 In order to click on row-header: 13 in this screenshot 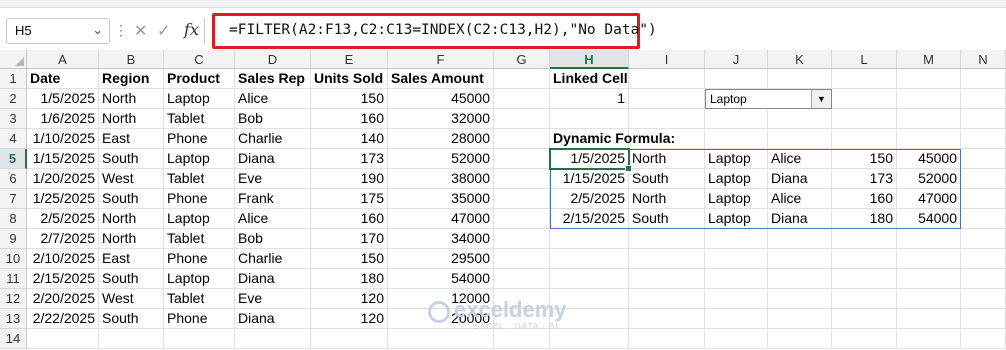, I will do `click(13, 319)`.